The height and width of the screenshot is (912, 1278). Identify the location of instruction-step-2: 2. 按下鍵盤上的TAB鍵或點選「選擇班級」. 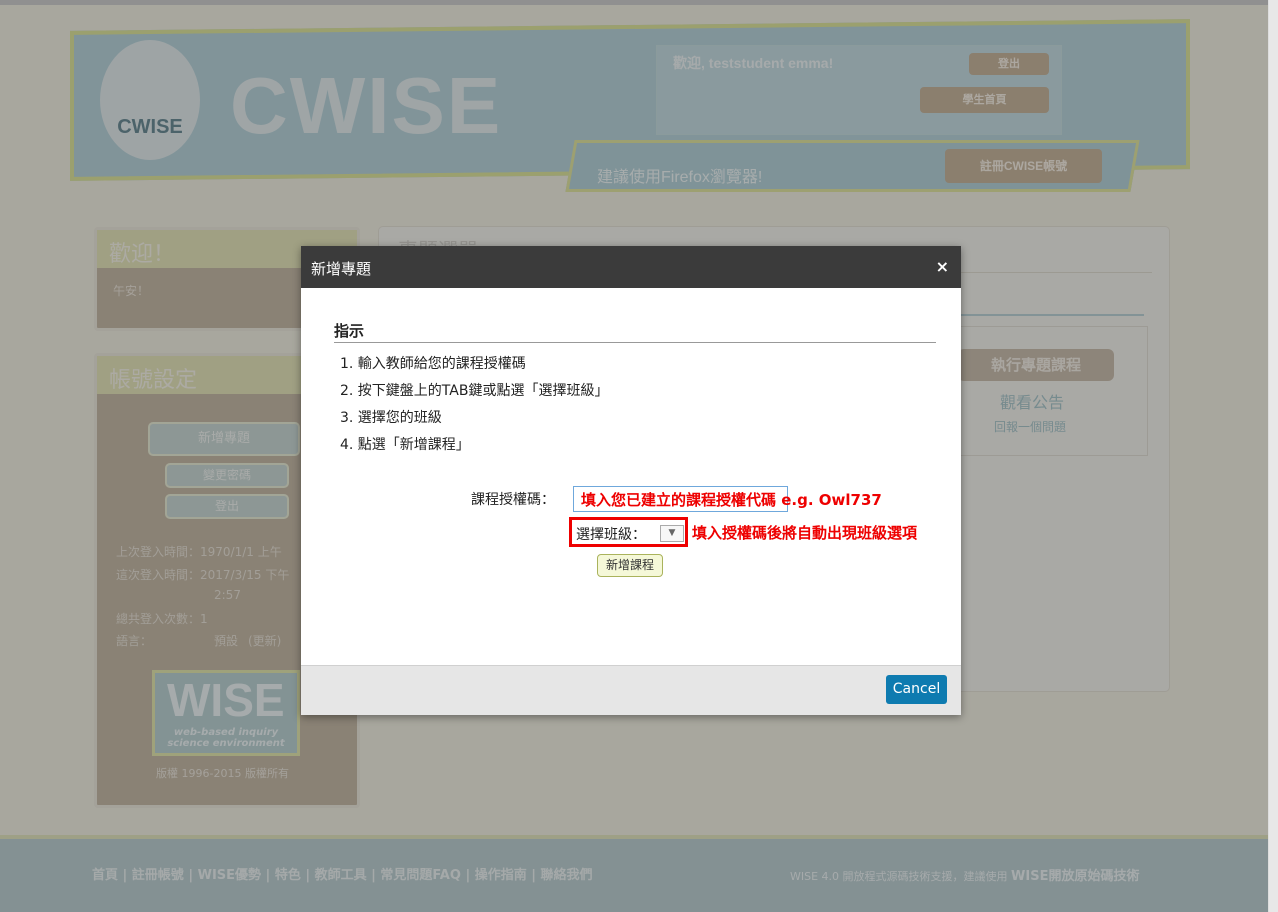
(474, 391).